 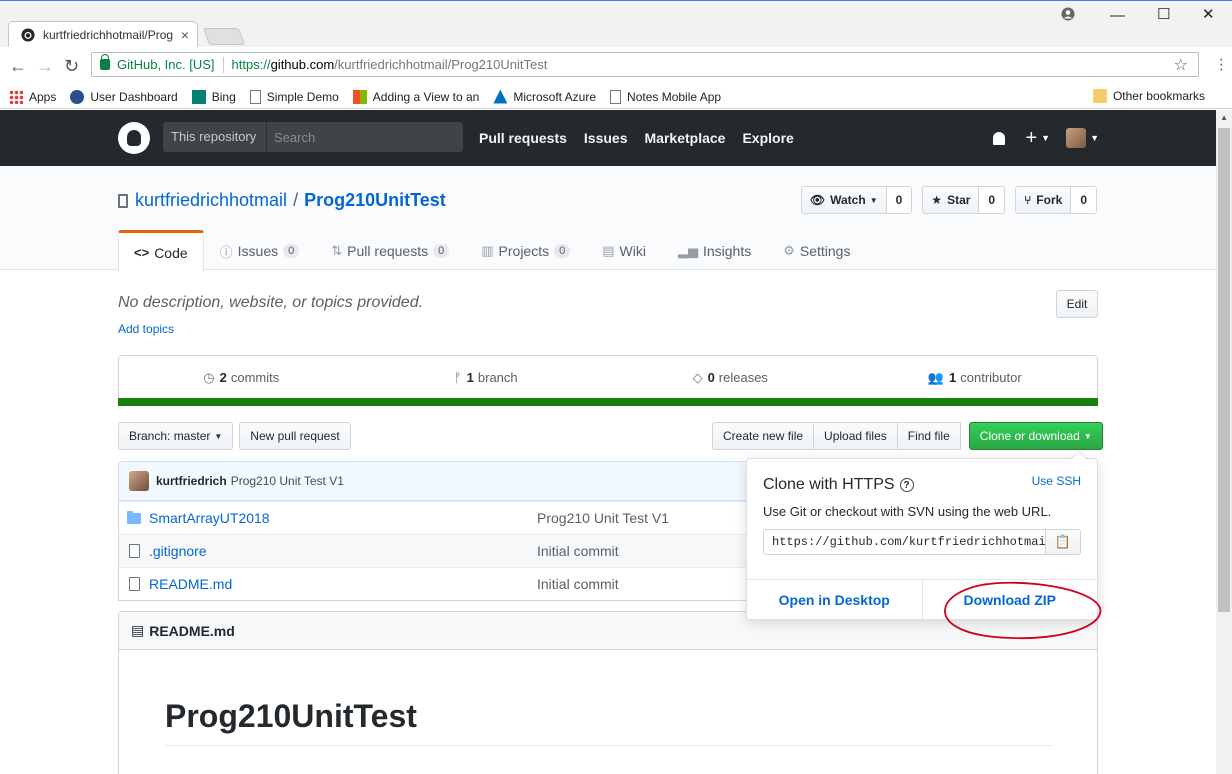 I want to click on browser-tab: kurtfriedrichhotmail/Prog ×, so click(x=103, y=34).